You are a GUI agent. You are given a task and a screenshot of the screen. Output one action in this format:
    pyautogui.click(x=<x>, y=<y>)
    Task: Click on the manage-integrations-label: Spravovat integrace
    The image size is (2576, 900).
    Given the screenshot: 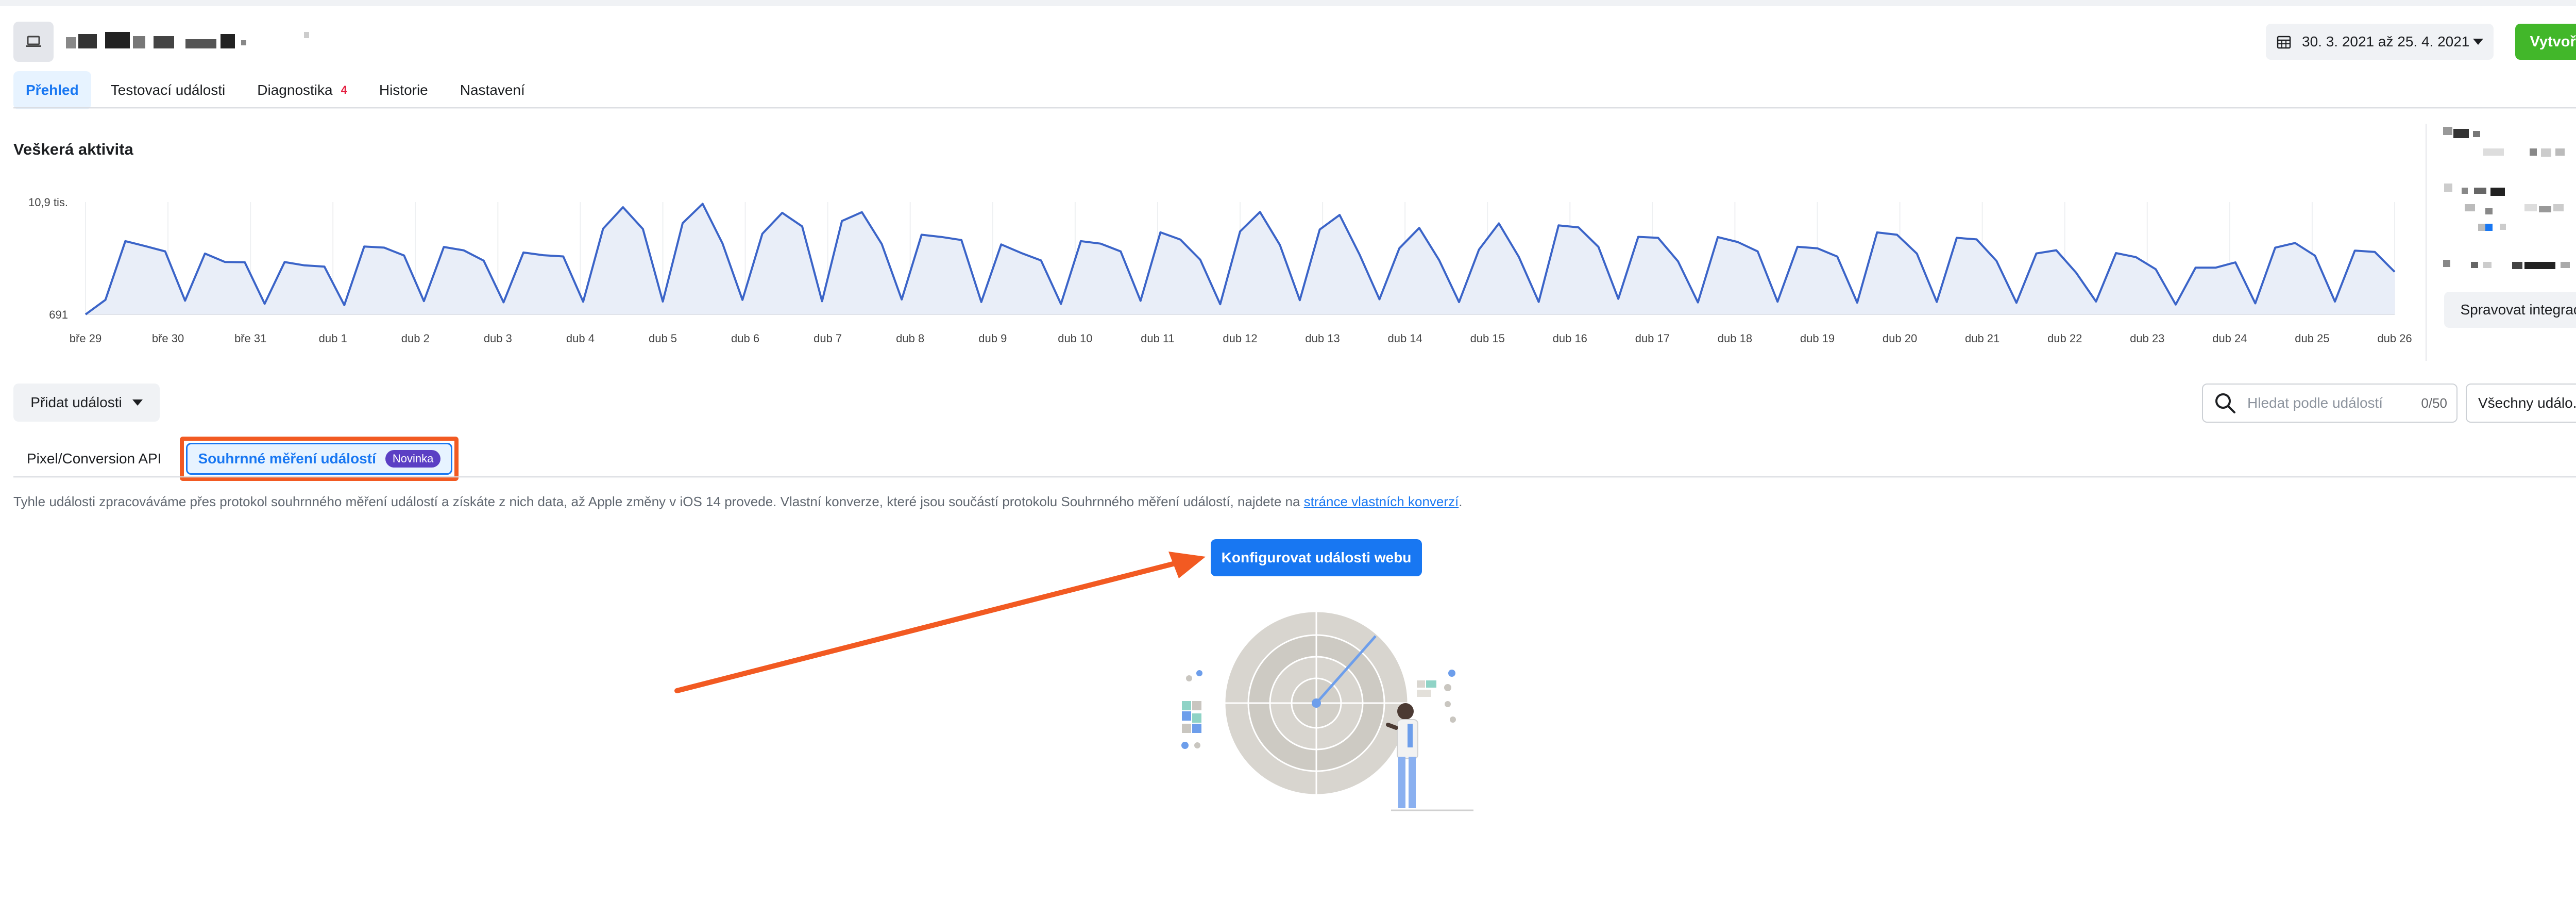 What is the action you would take?
    pyautogui.click(x=2518, y=310)
    